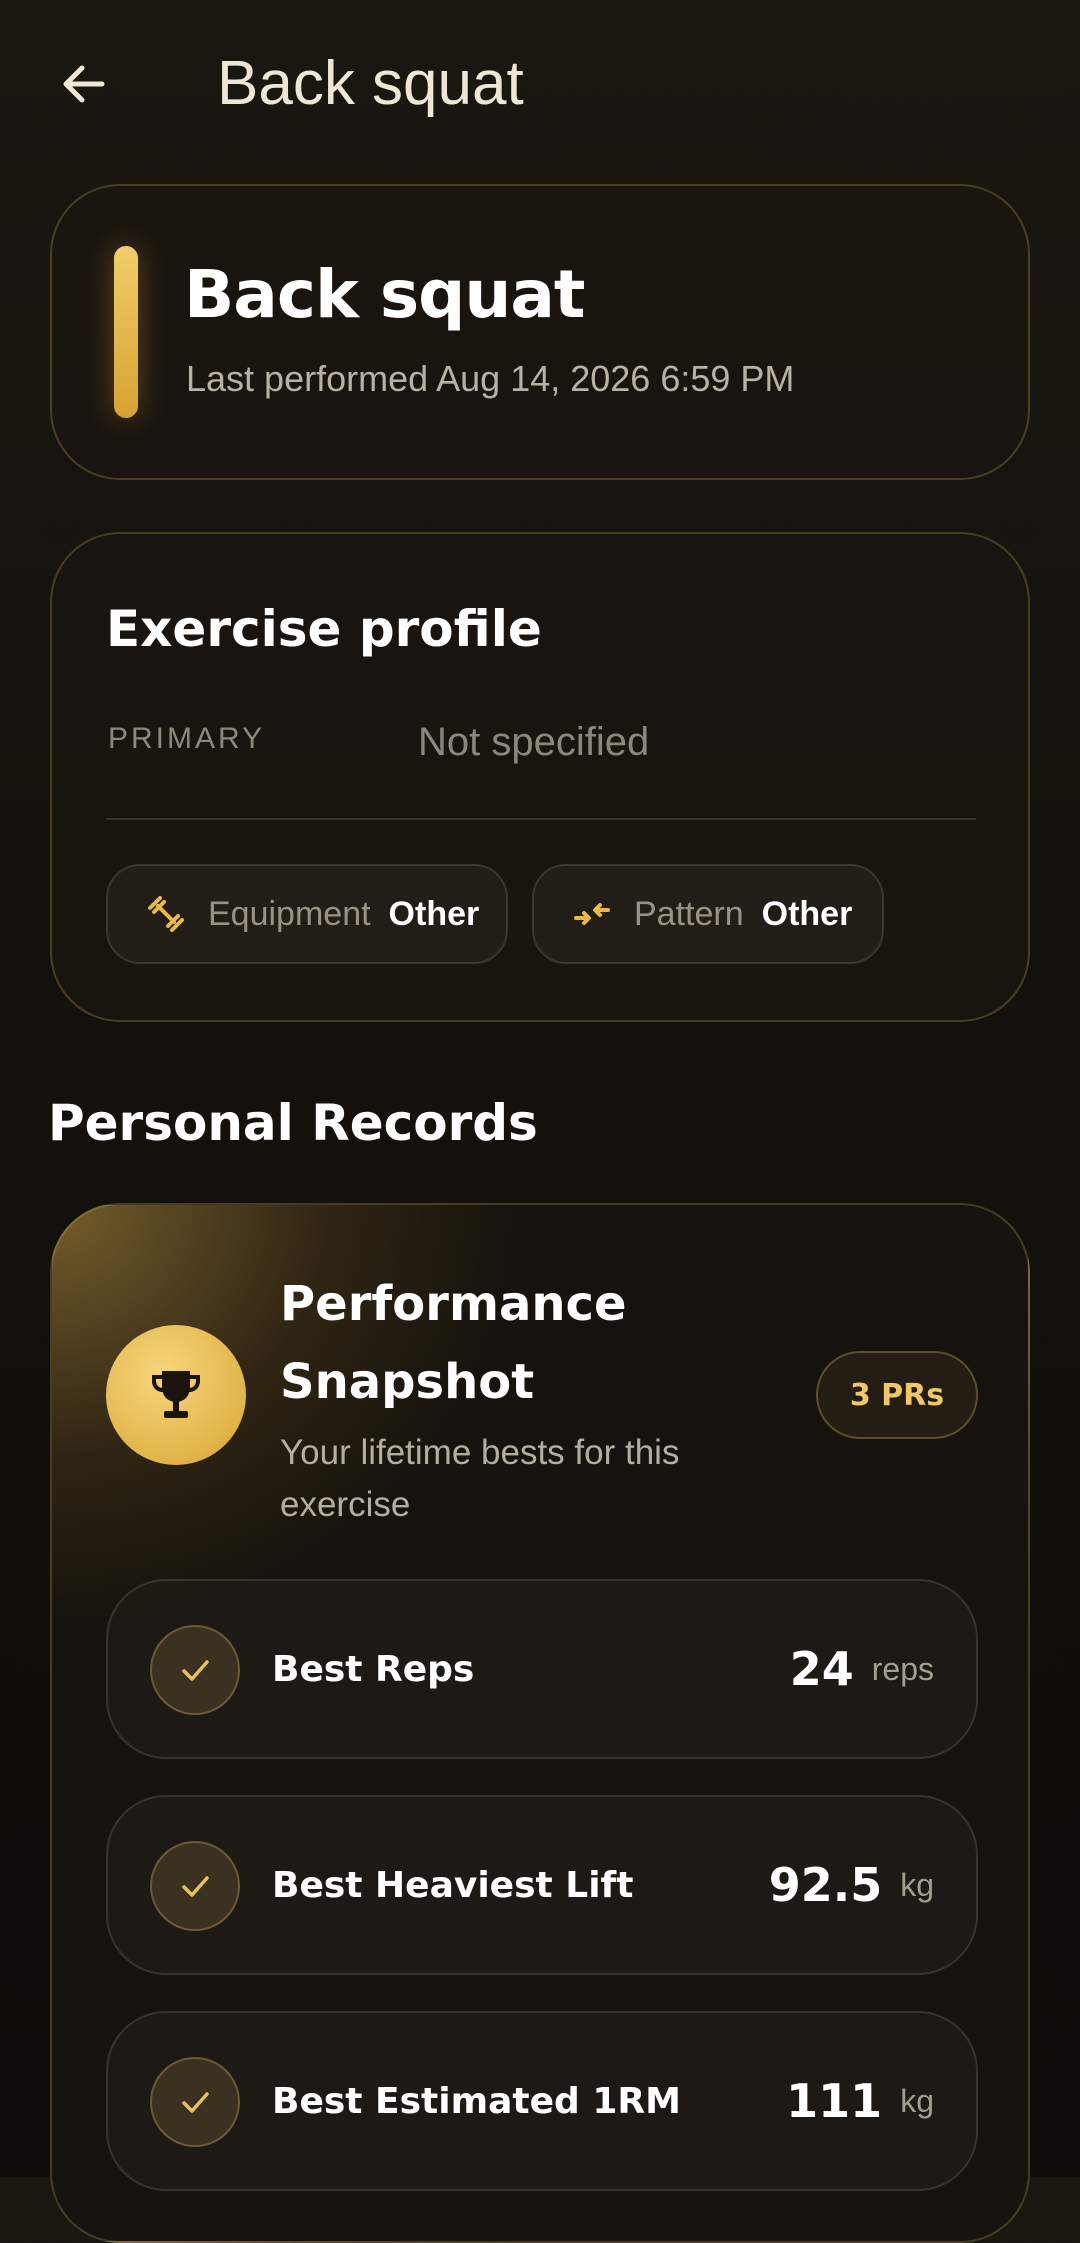  I want to click on pattern-value: Other, so click(807, 913).